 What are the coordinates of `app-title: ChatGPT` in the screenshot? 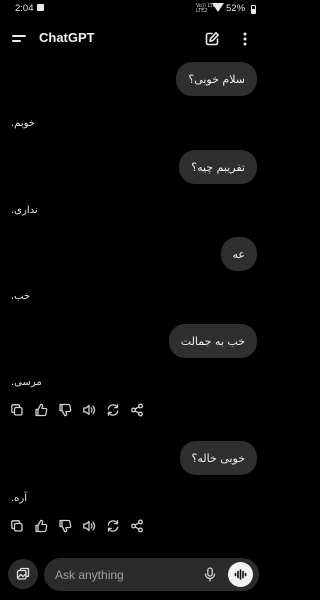 It's located at (67, 37).